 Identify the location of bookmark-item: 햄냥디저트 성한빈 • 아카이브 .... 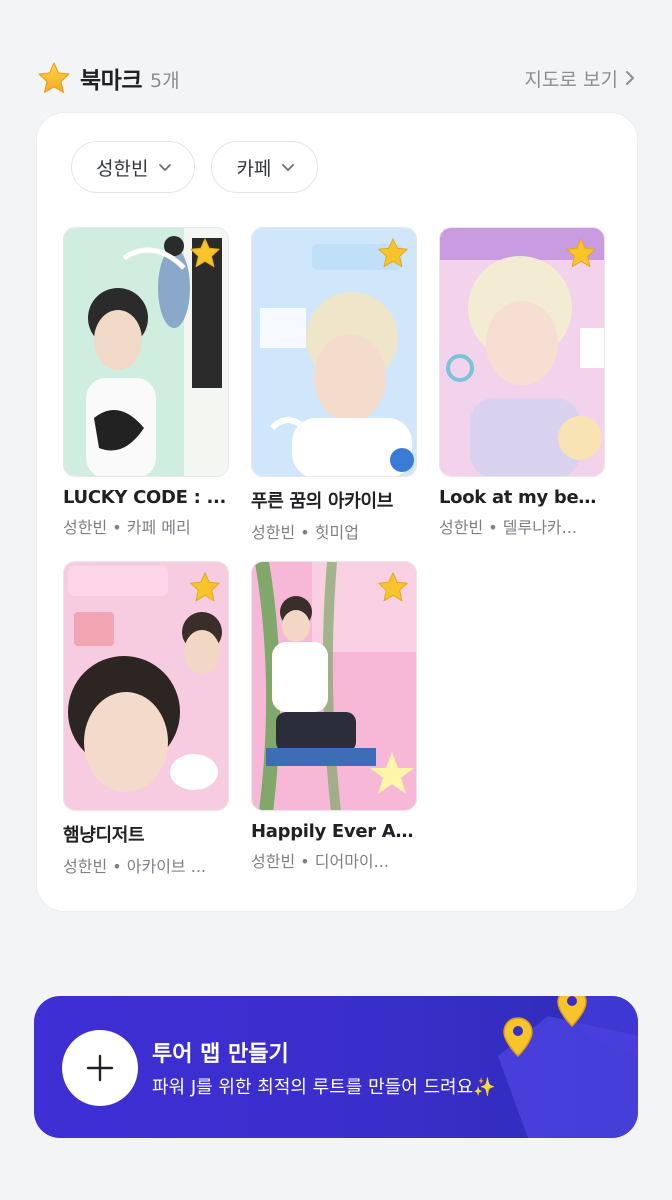
(146, 719).